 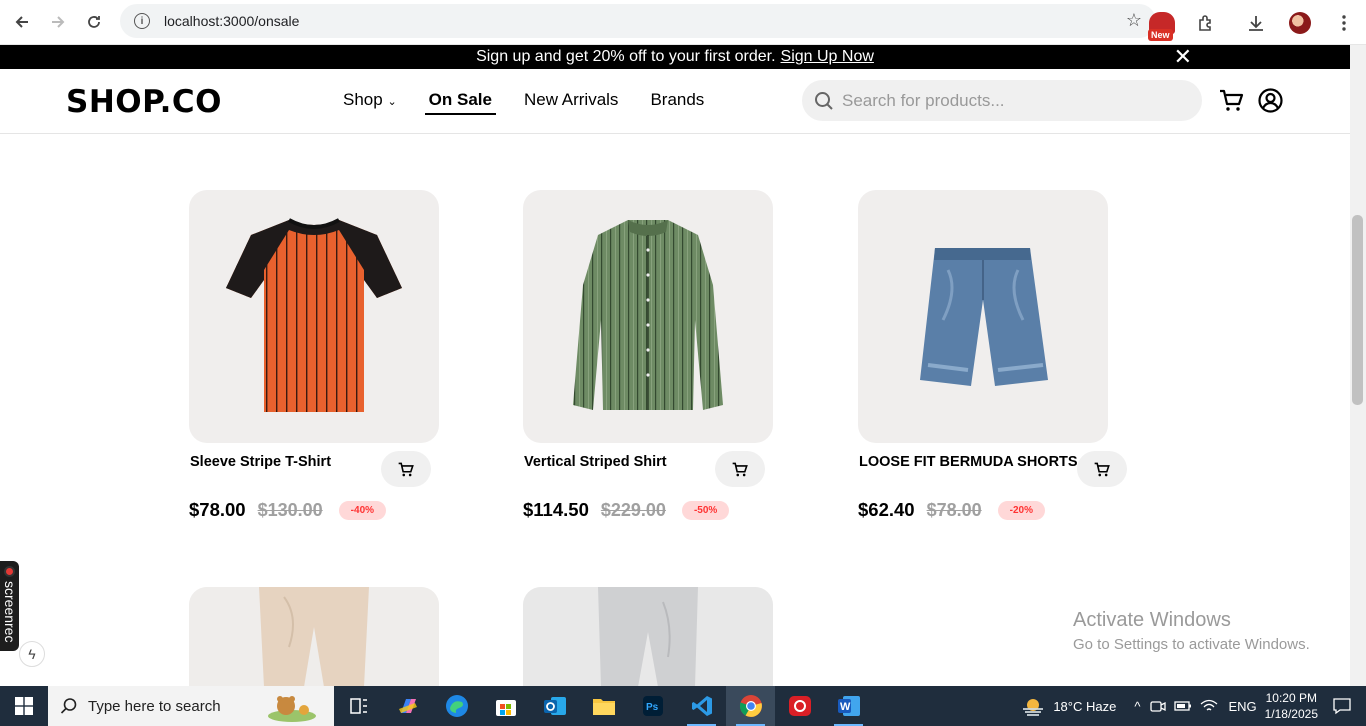 What do you see at coordinates (1342, 706) in the screenshot?
I see `notifications-icon` at bounding box center [1342, 706].